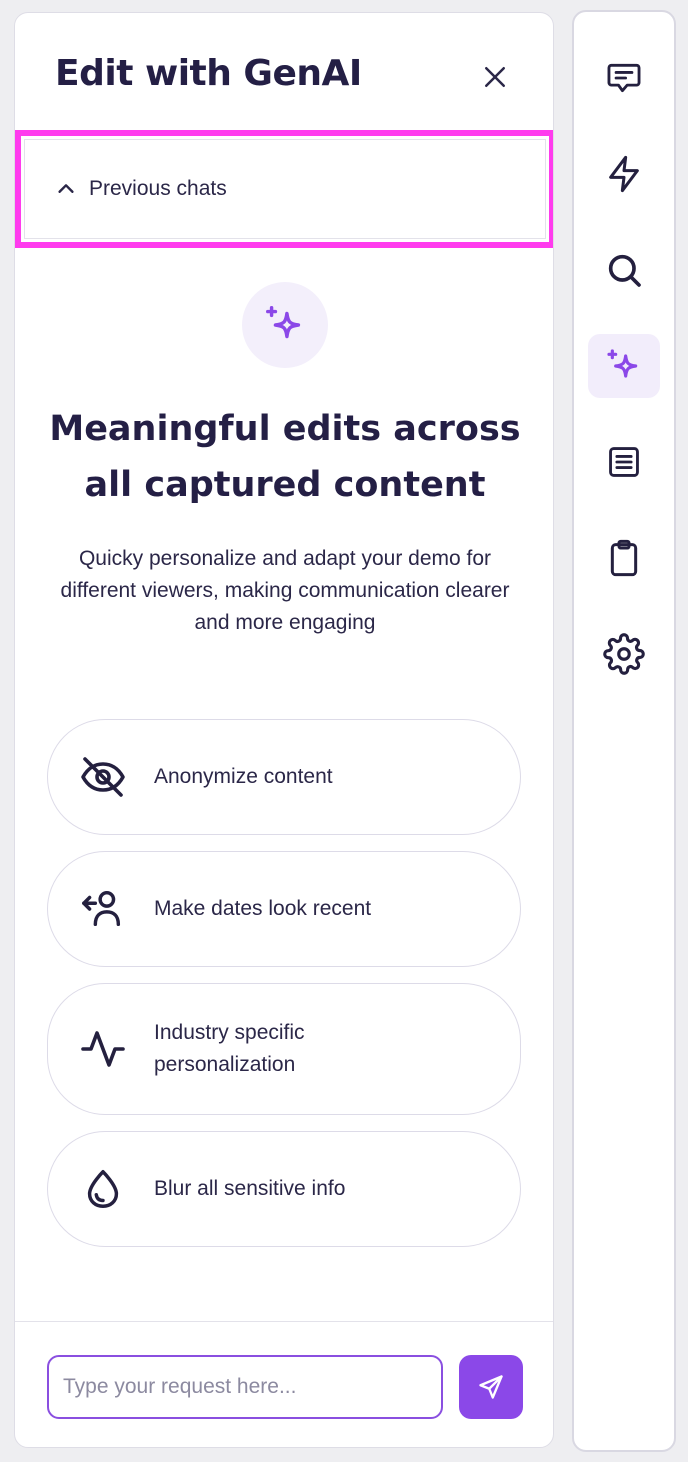 This screenshot has width=688, height=1462. I want to click on input-divider, so click(284, 1321).